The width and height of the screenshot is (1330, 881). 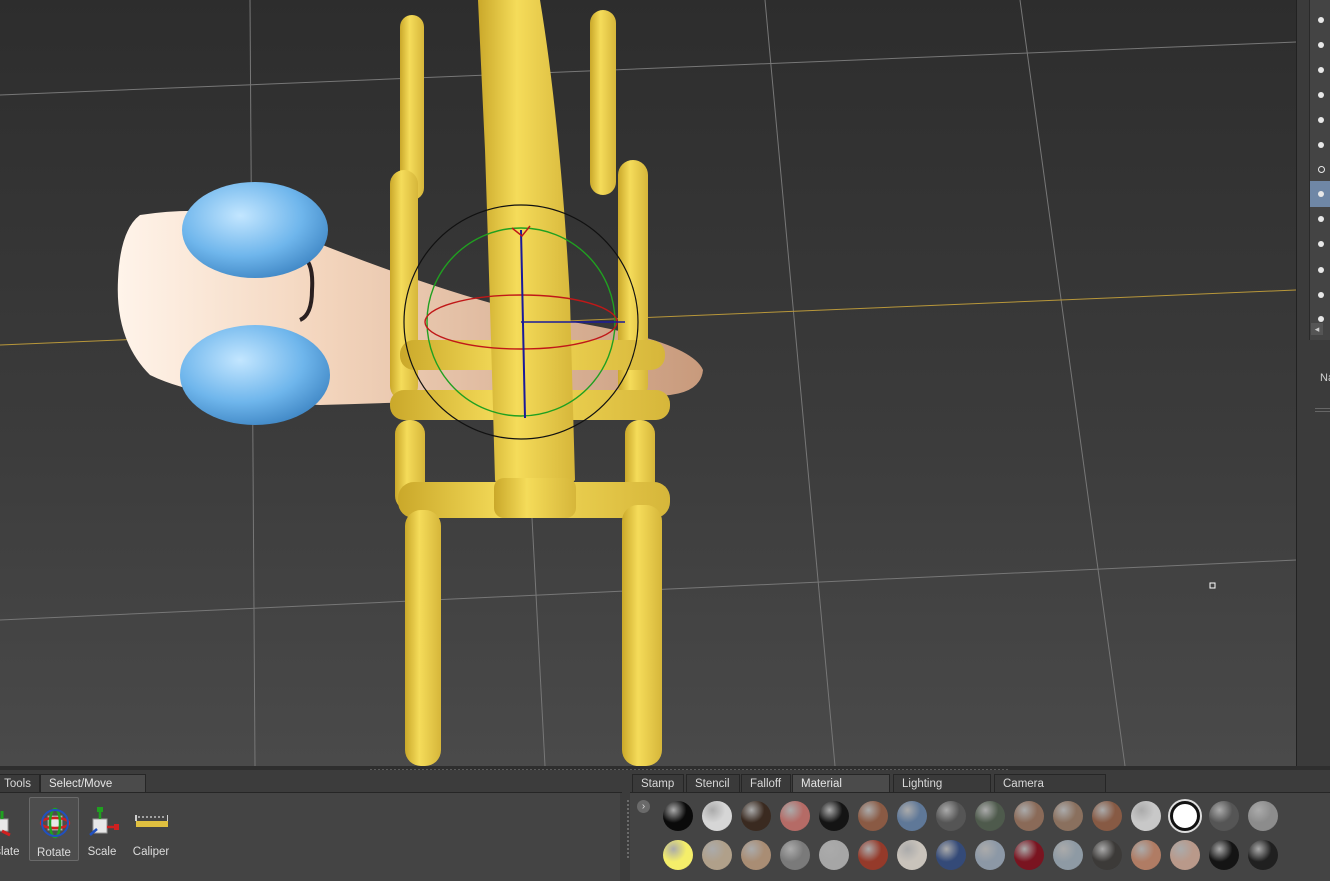 I want to click on tab-camera-bookmarks: Camera Bookmarks, so click(x=1050, y=791).